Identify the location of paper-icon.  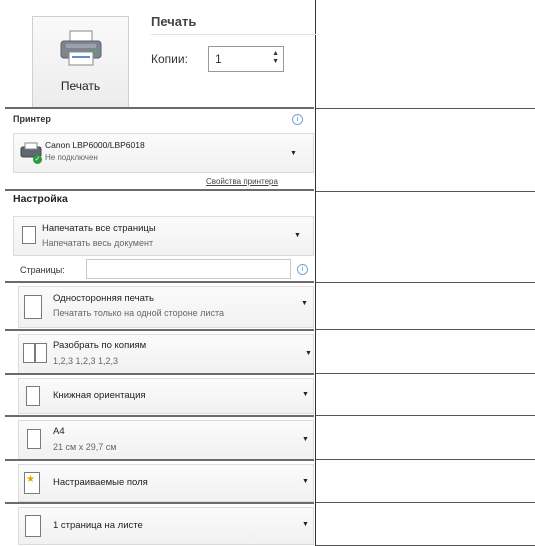
(34, 439).